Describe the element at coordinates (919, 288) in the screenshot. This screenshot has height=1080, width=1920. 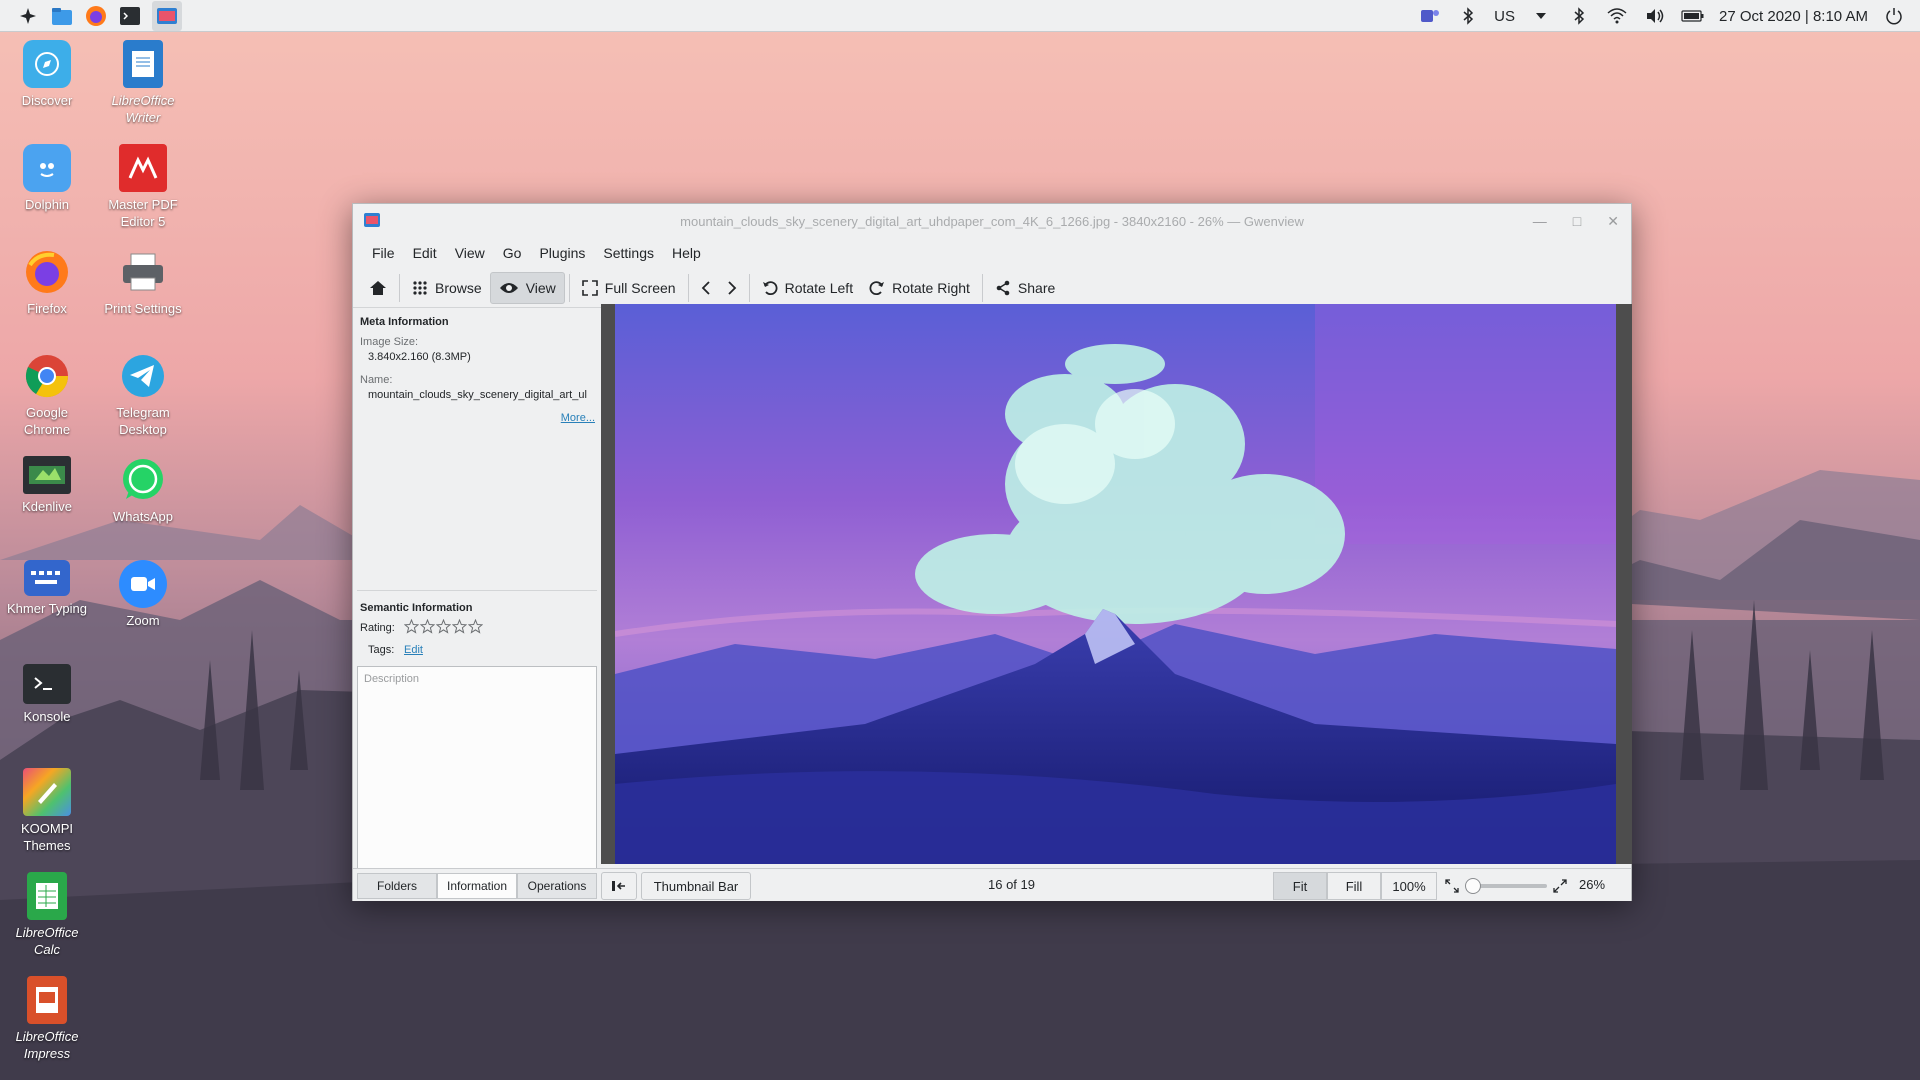
I see `rotate-right-button: Rotate Right` at that location.